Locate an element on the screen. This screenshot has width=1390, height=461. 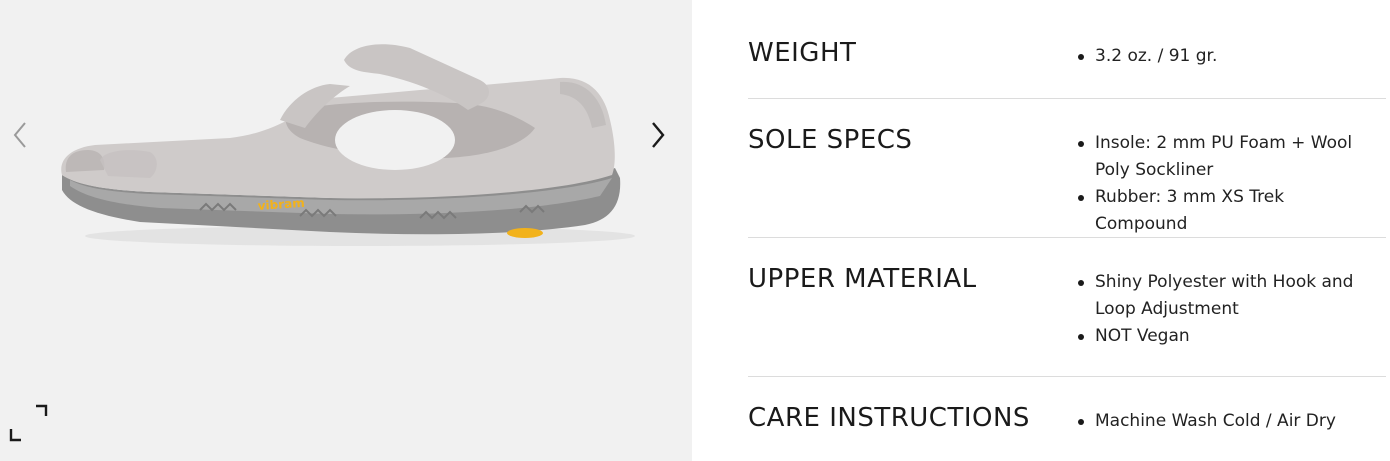
next-image-button is located at coordinates (658, 135).